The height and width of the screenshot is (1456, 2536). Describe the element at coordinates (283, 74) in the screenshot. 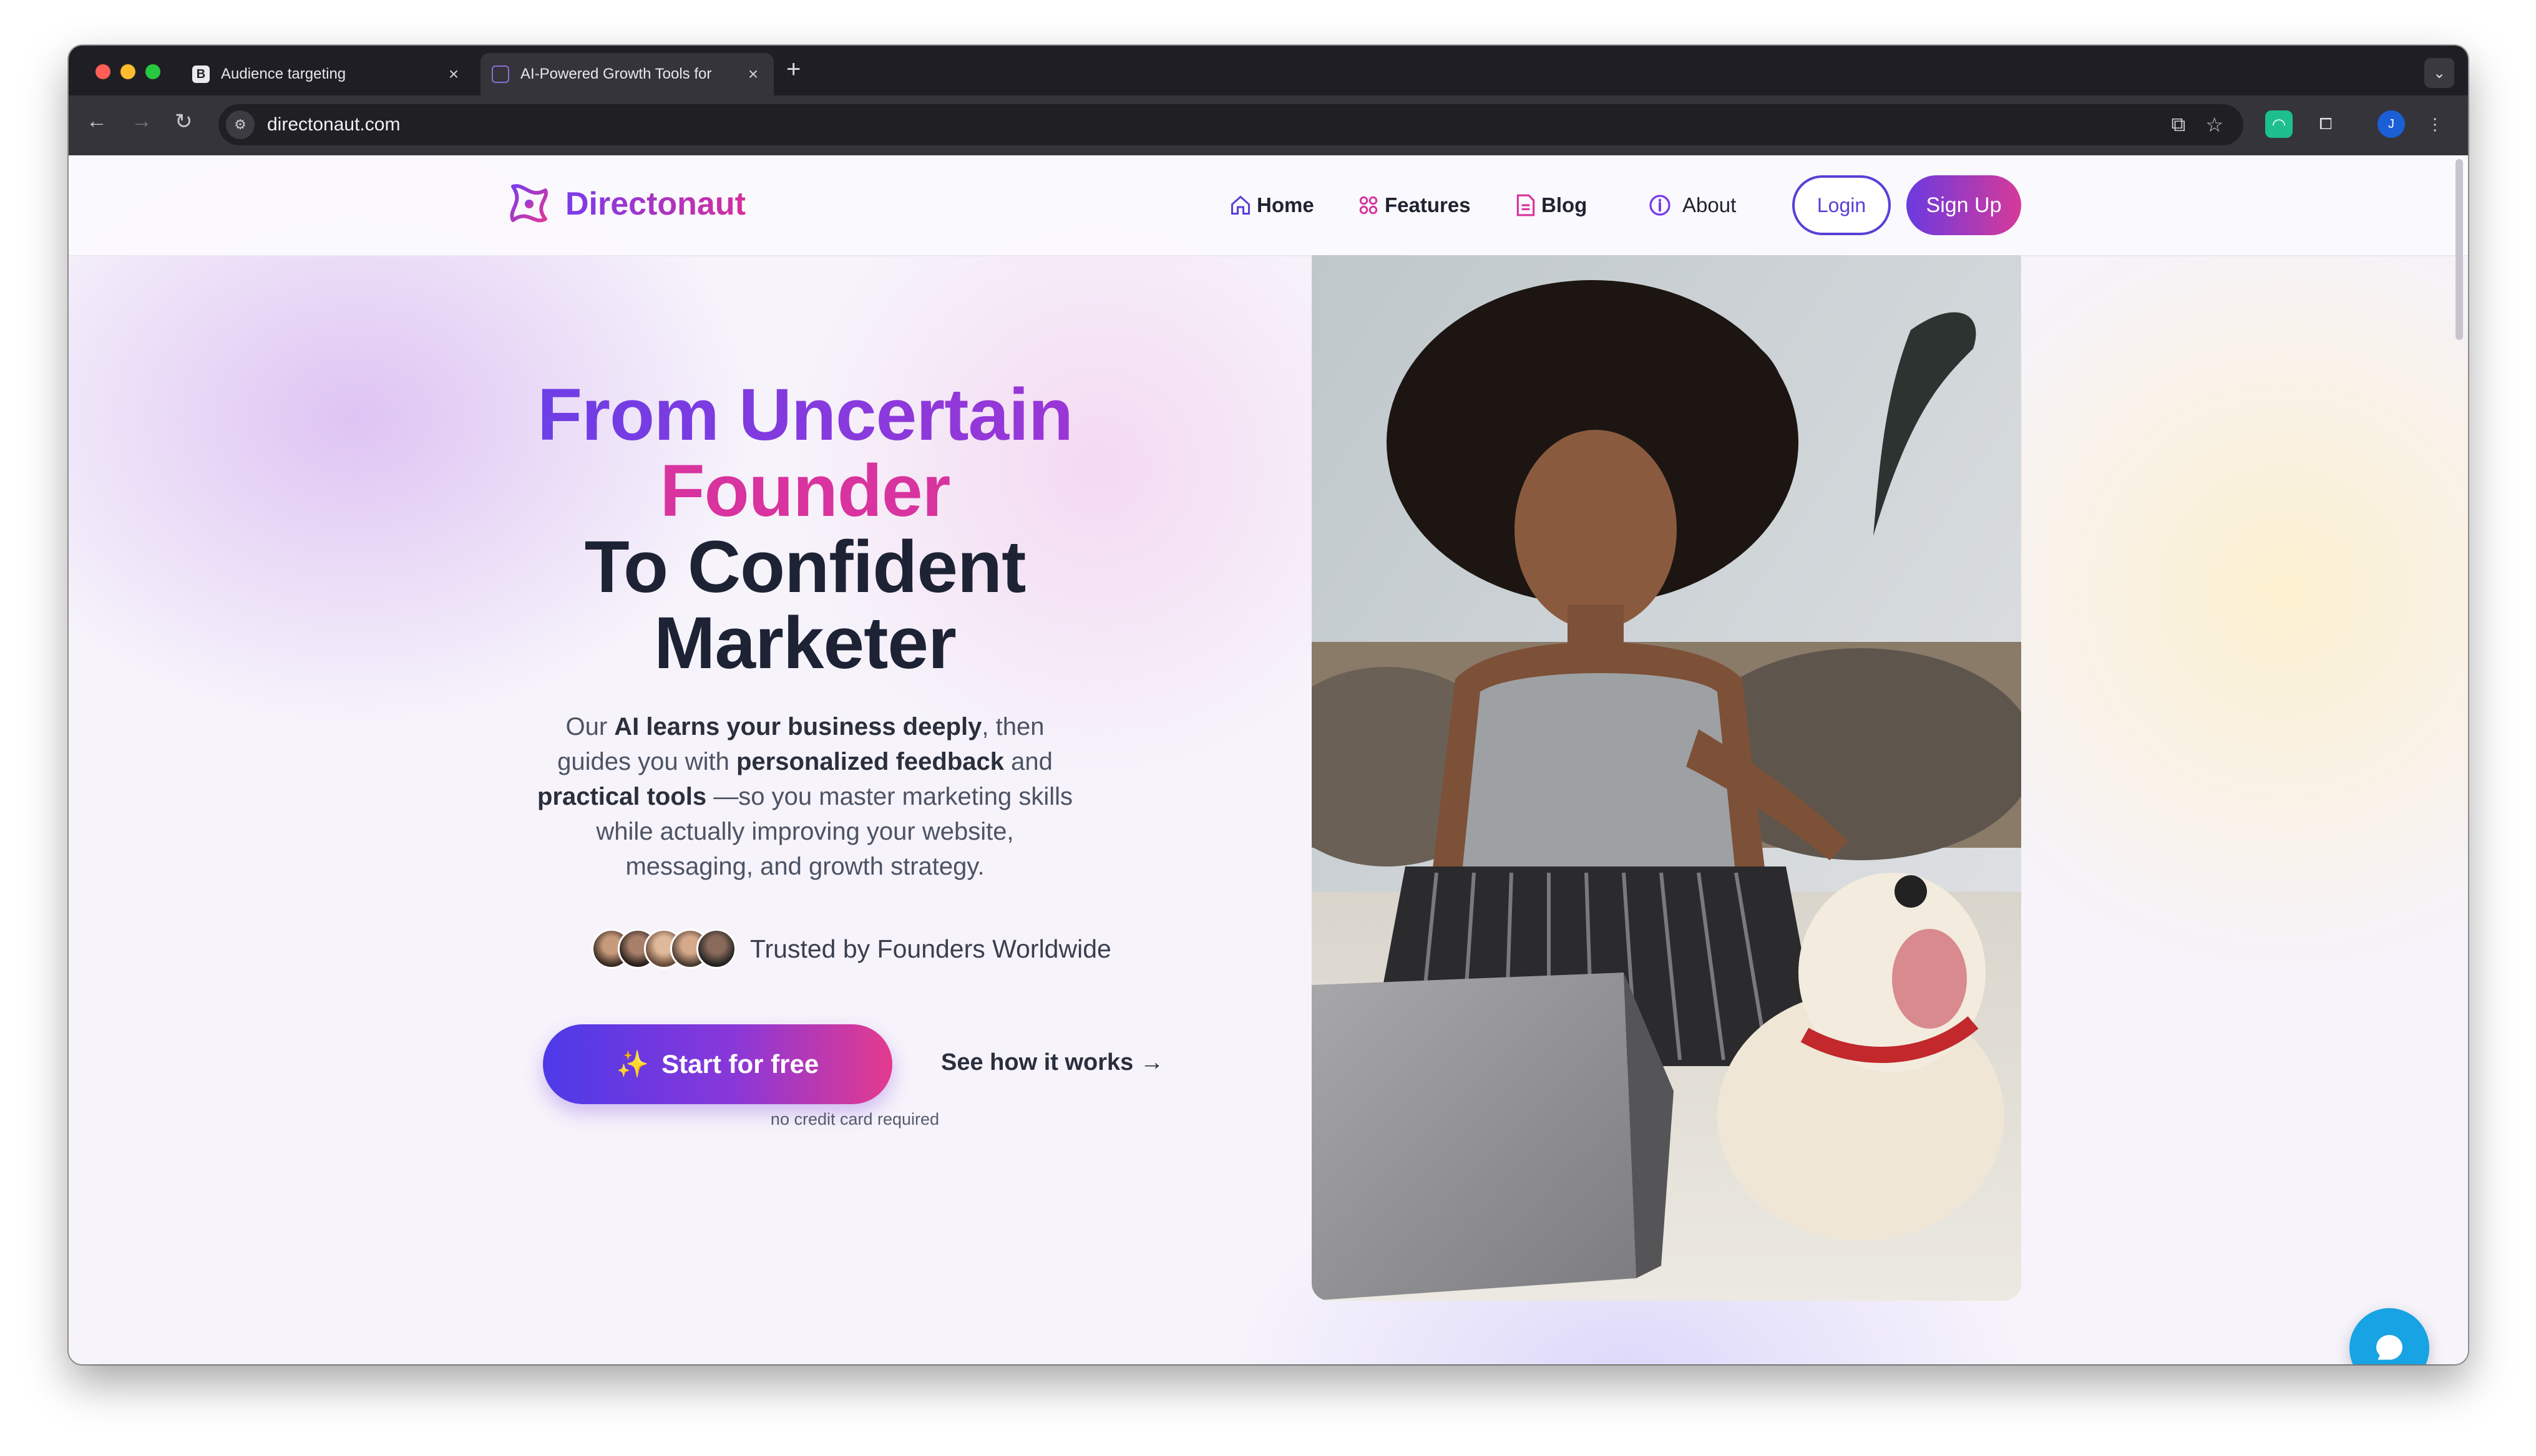

I see `tab-title: Audience targeting` at that location.